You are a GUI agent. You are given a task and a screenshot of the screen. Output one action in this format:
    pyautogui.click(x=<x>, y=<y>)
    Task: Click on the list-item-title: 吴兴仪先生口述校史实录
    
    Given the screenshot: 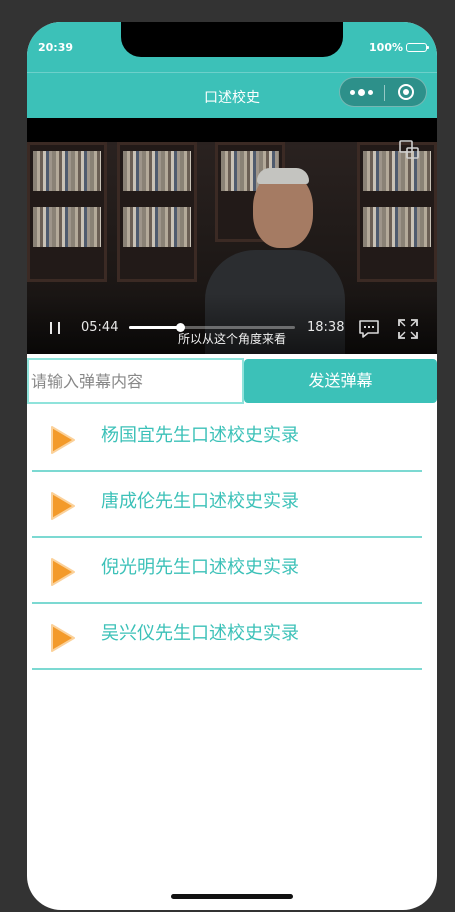 What is the action you would take?
    pyautogui.click(x=200, y=633)
    